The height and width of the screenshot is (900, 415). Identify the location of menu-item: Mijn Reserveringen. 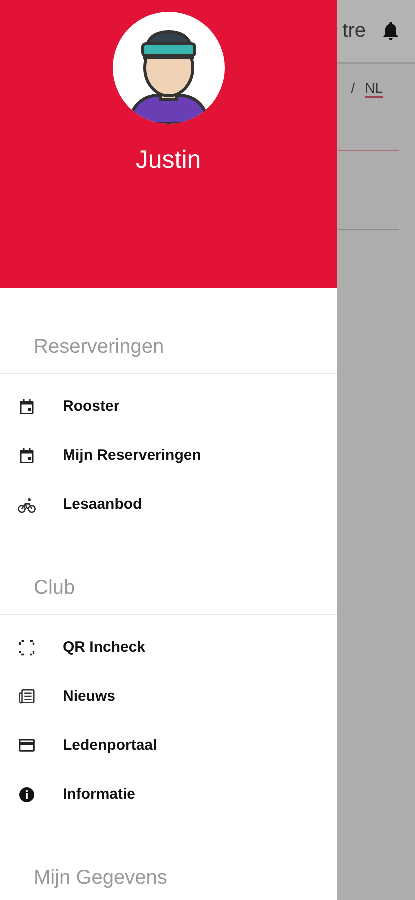
(168, 455).